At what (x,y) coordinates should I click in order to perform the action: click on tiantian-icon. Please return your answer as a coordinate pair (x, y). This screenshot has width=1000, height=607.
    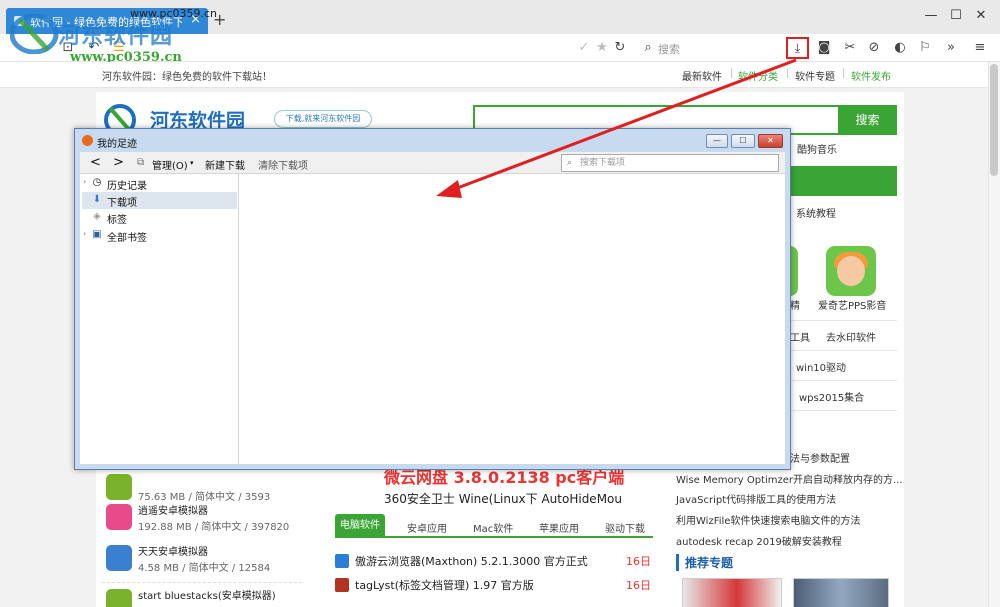
    Looking at the image, I should click on (119, 558).